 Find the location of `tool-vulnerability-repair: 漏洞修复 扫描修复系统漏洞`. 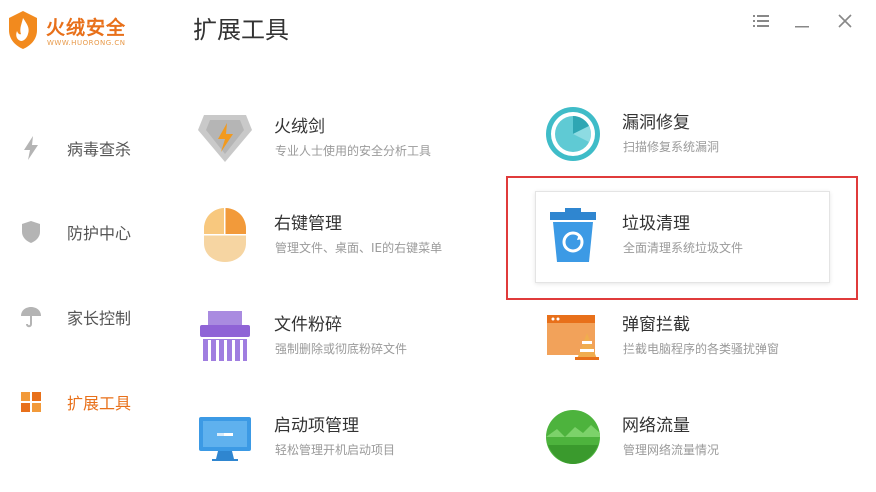

tool-vulnerability-repair: 漏洞修复 扫描修复系统漏洞 is located at coordinates (693, 144).